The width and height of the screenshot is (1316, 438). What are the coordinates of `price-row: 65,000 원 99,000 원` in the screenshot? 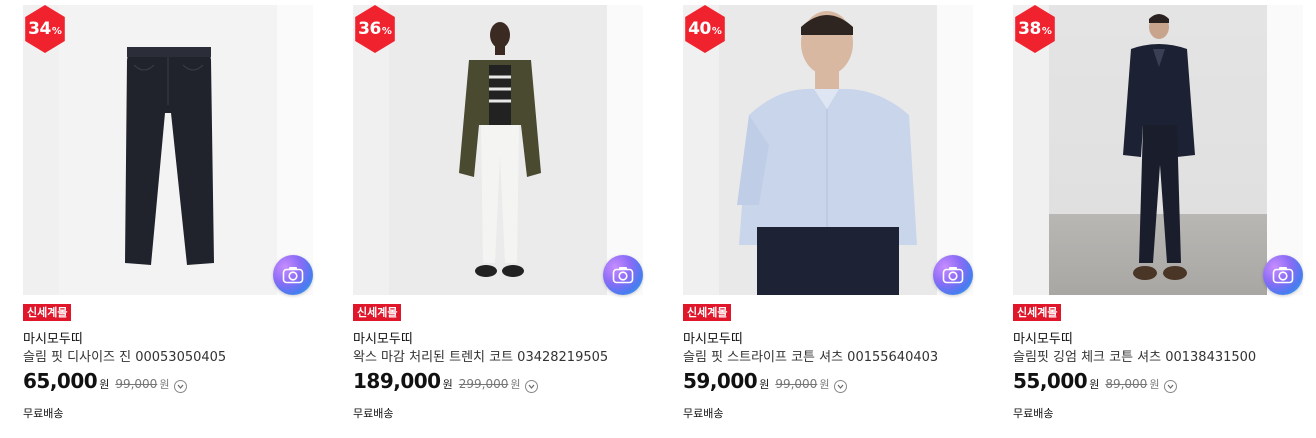 It's located at (105, 381).